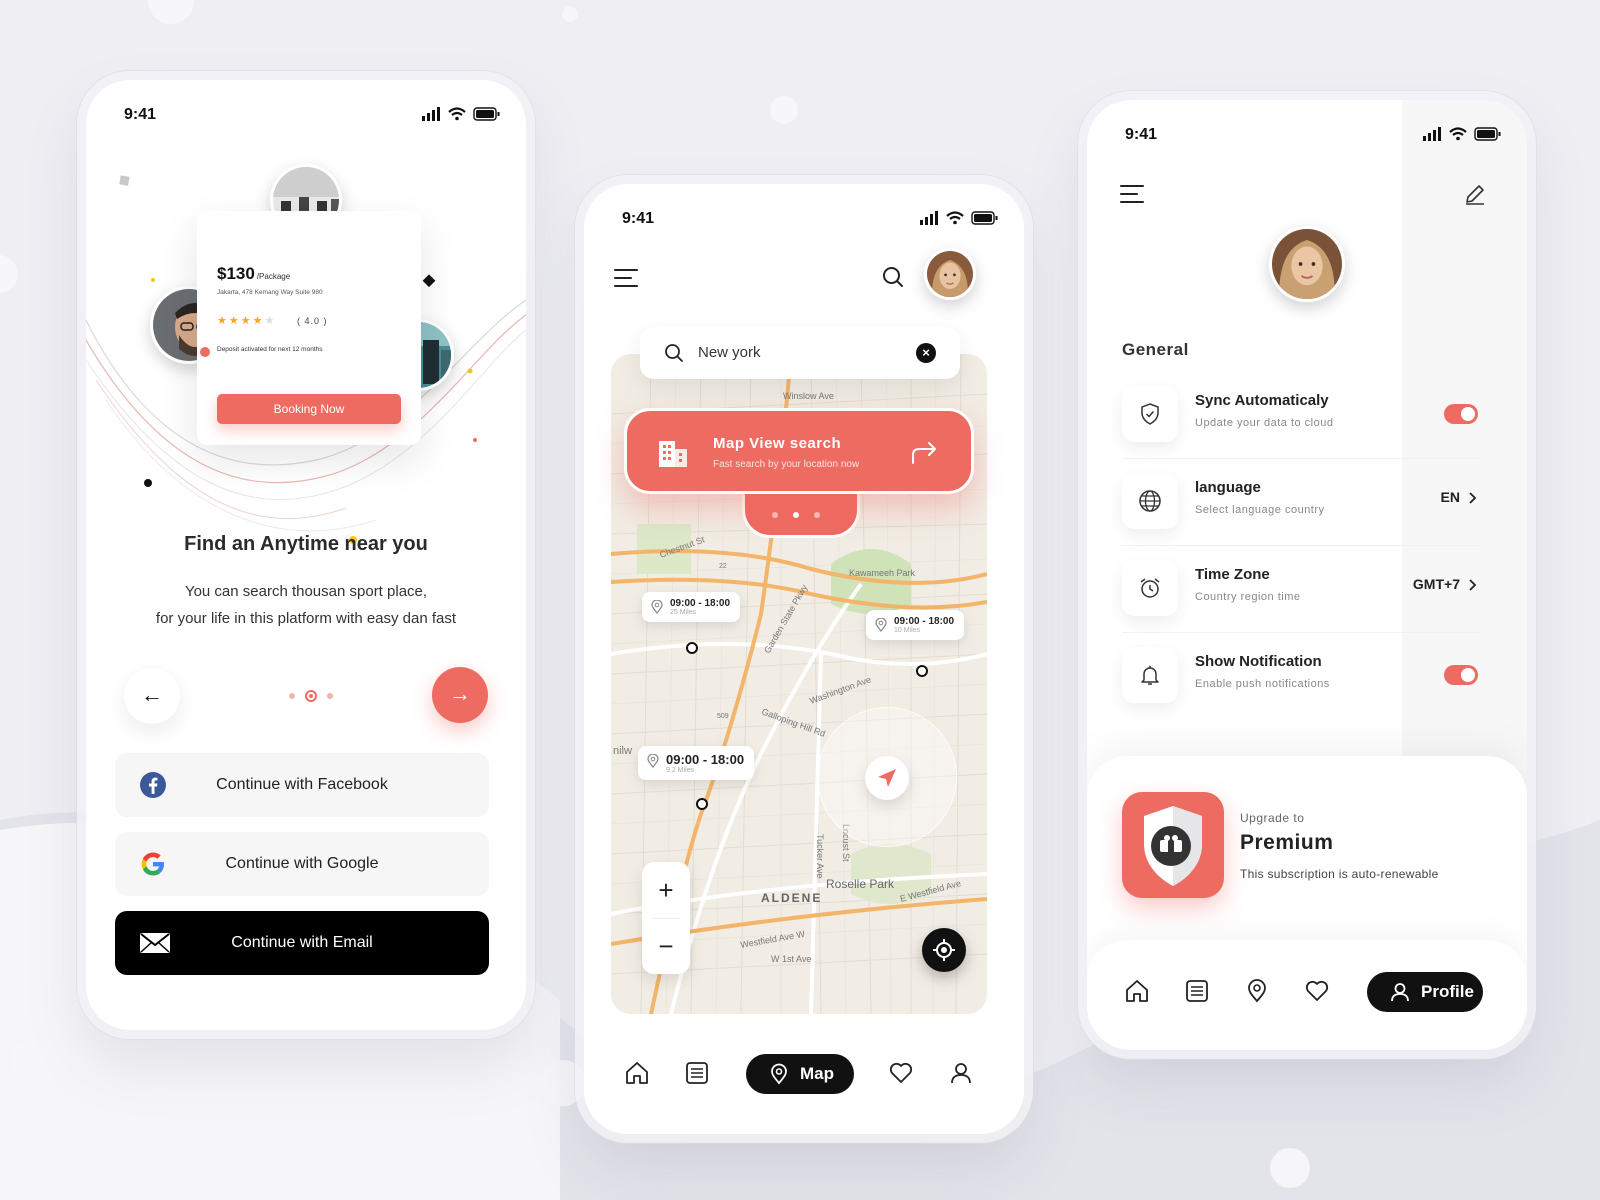 The image size is (1600, 1200). Describe the element at coordinates (800, 353) in the screenshot. I see `location-search-bar: New york ×` at that location.